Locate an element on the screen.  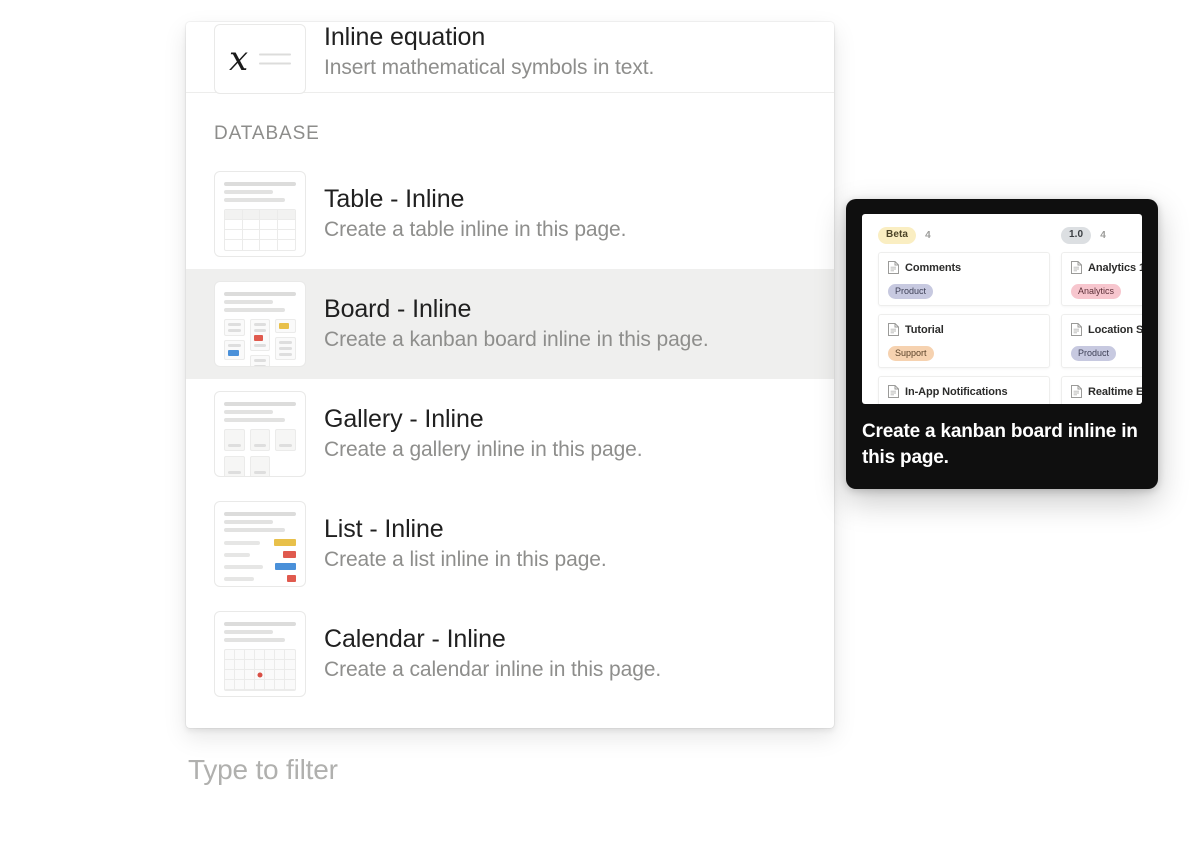
icon-table-grid is located at coordinates (260, 230).